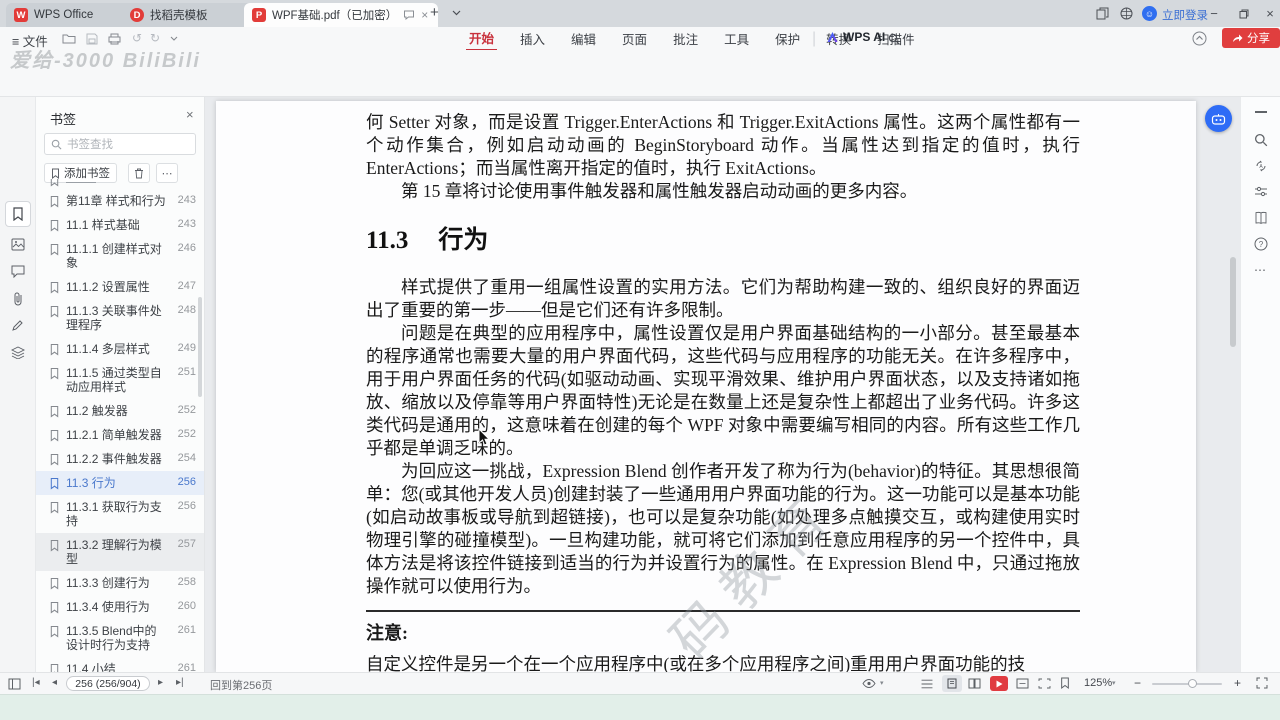  Describe the element at coordinates (18, 299) in the screenshot. I see `attachments-tab-icon` at that location.